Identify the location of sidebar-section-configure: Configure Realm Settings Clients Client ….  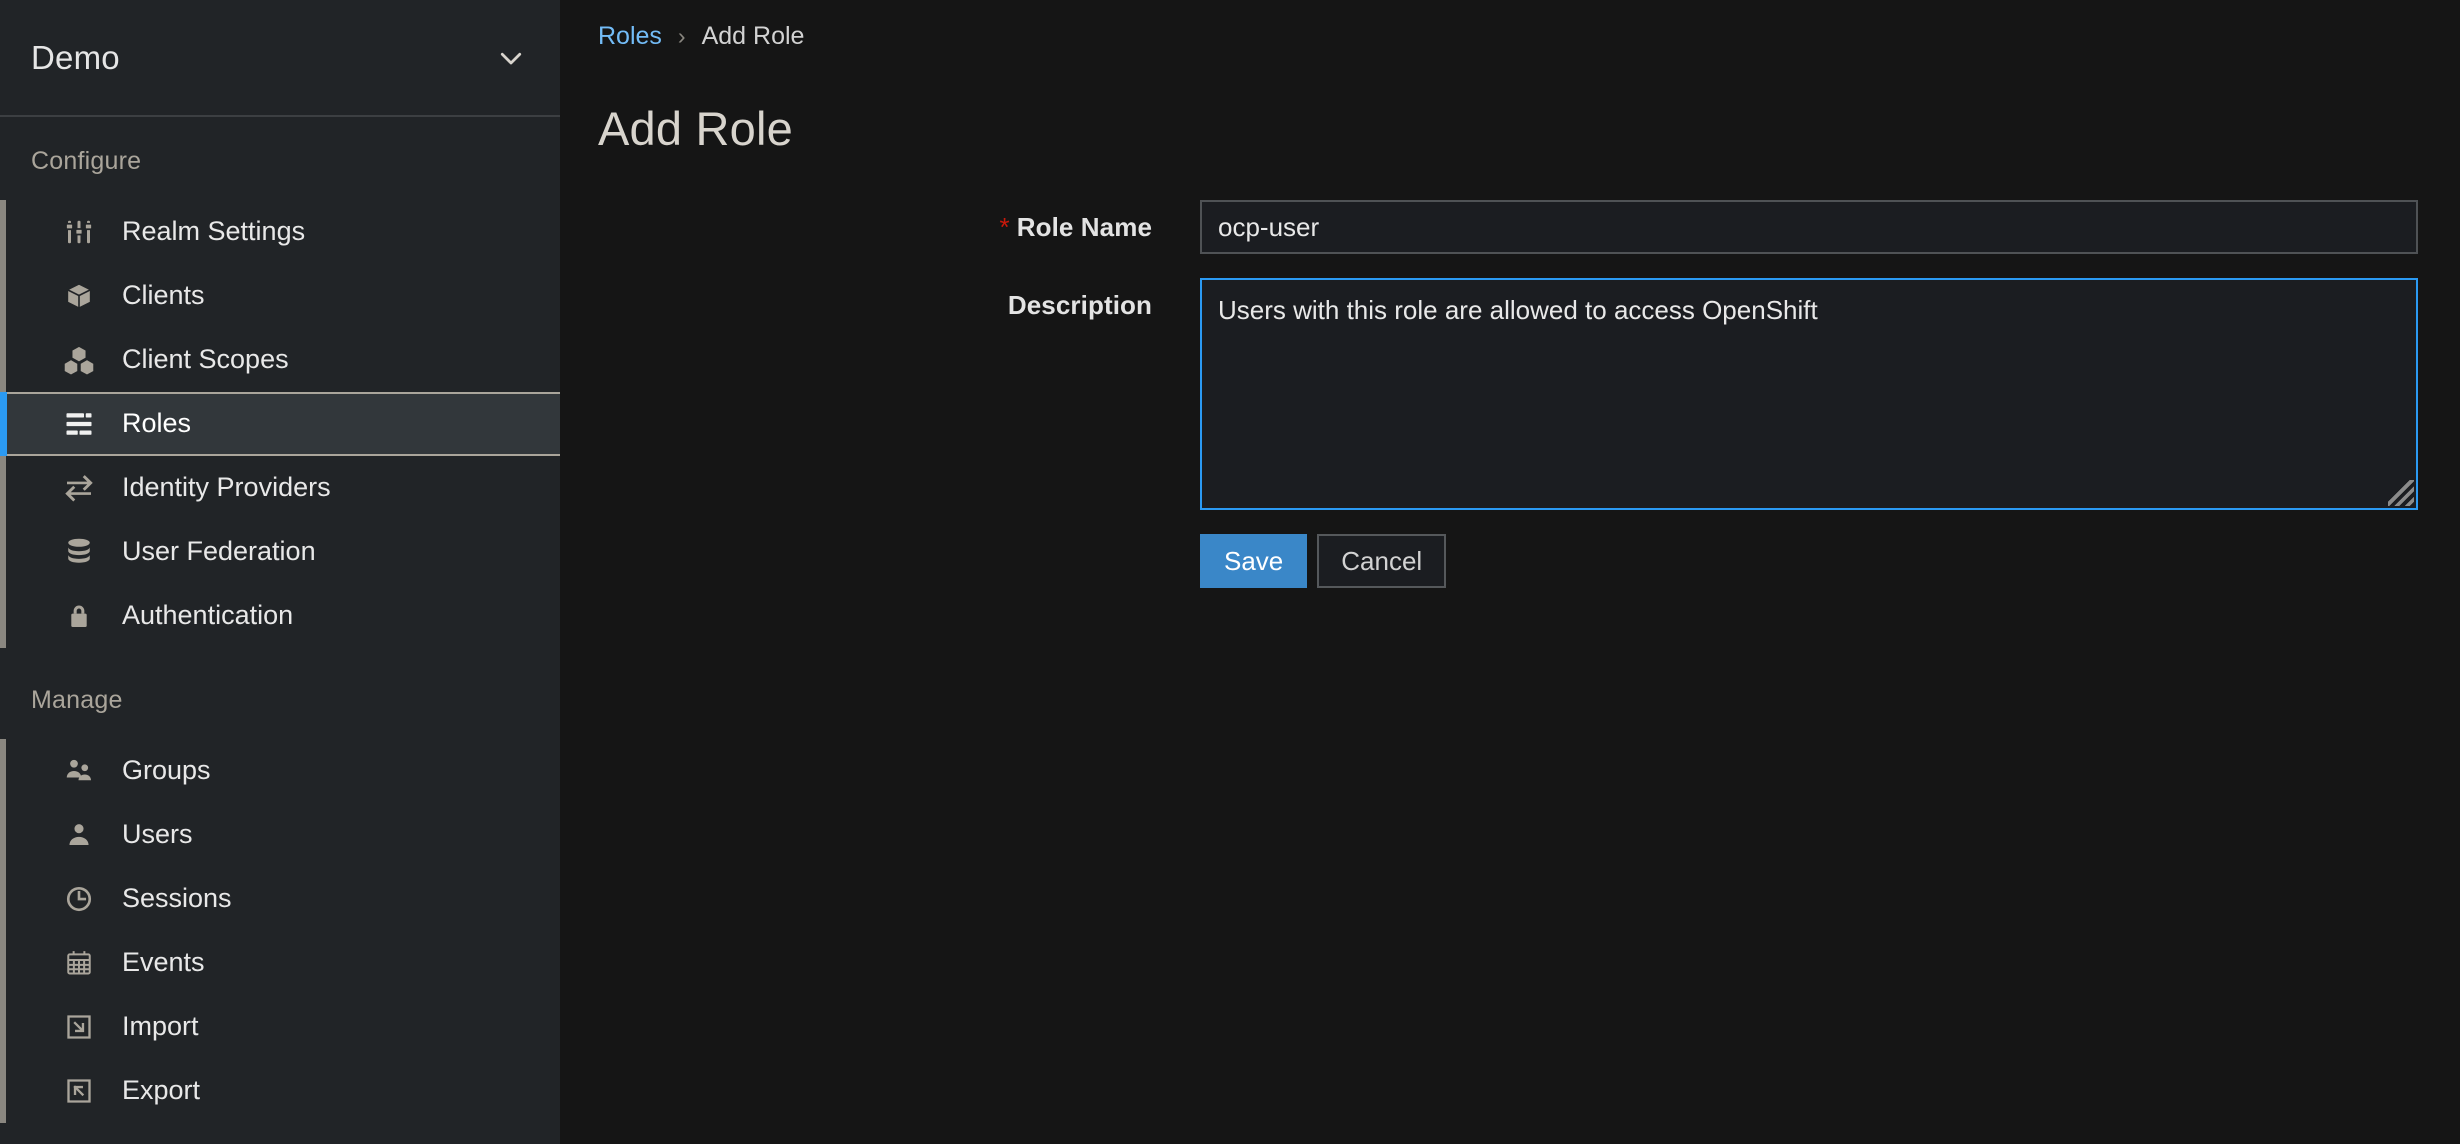
(280, 397).